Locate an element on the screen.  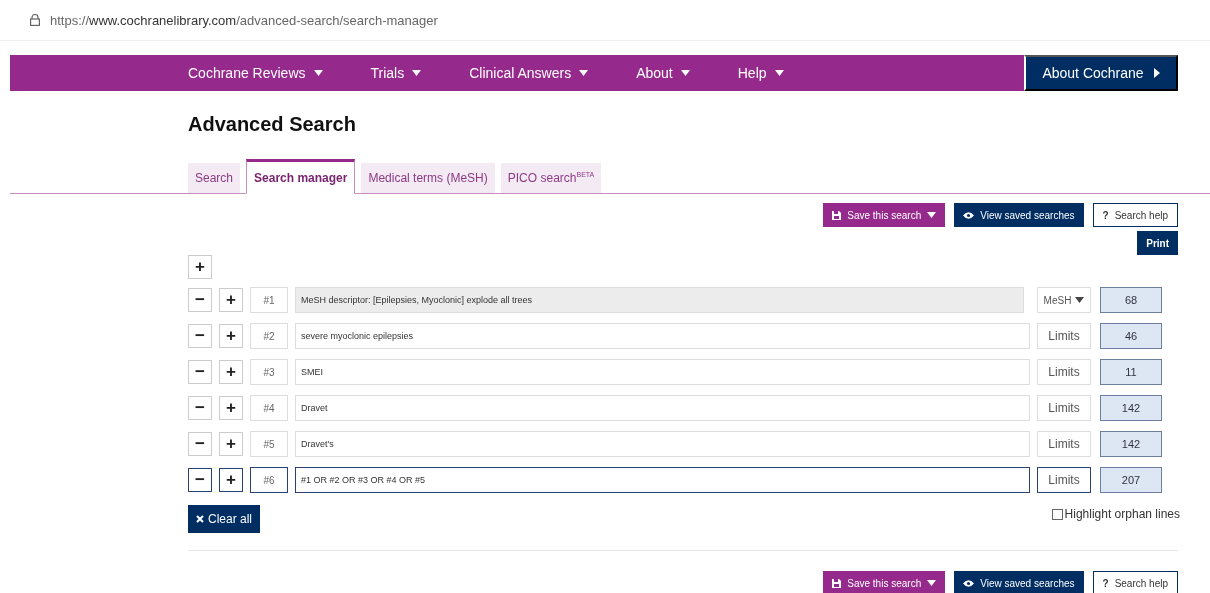
triangle-right-icon is located at coordinates (1156, 73).